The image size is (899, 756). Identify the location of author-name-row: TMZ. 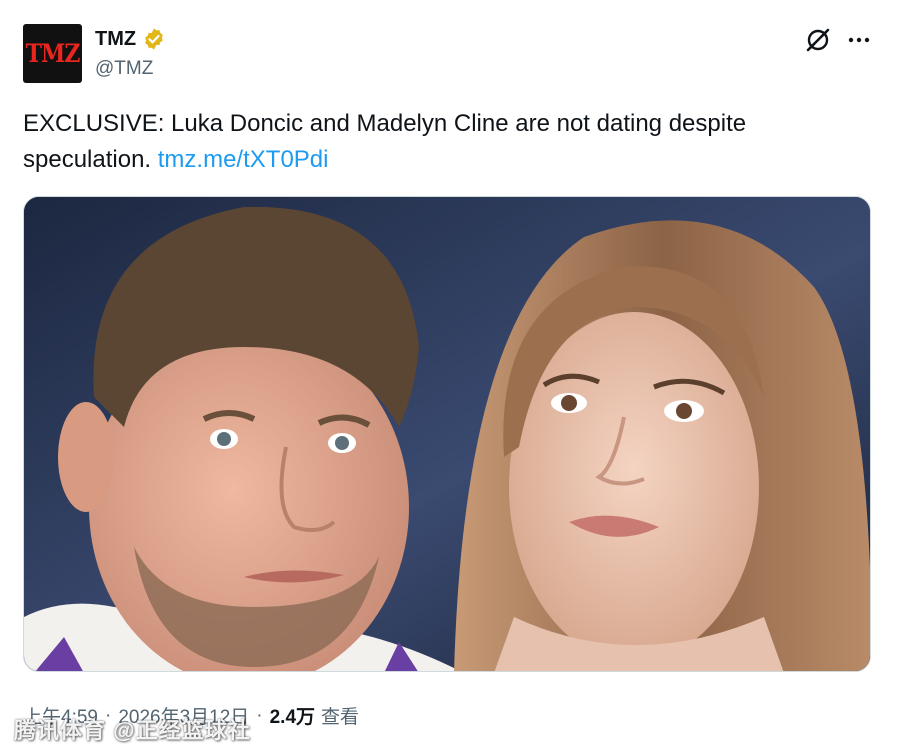
(130, 39).